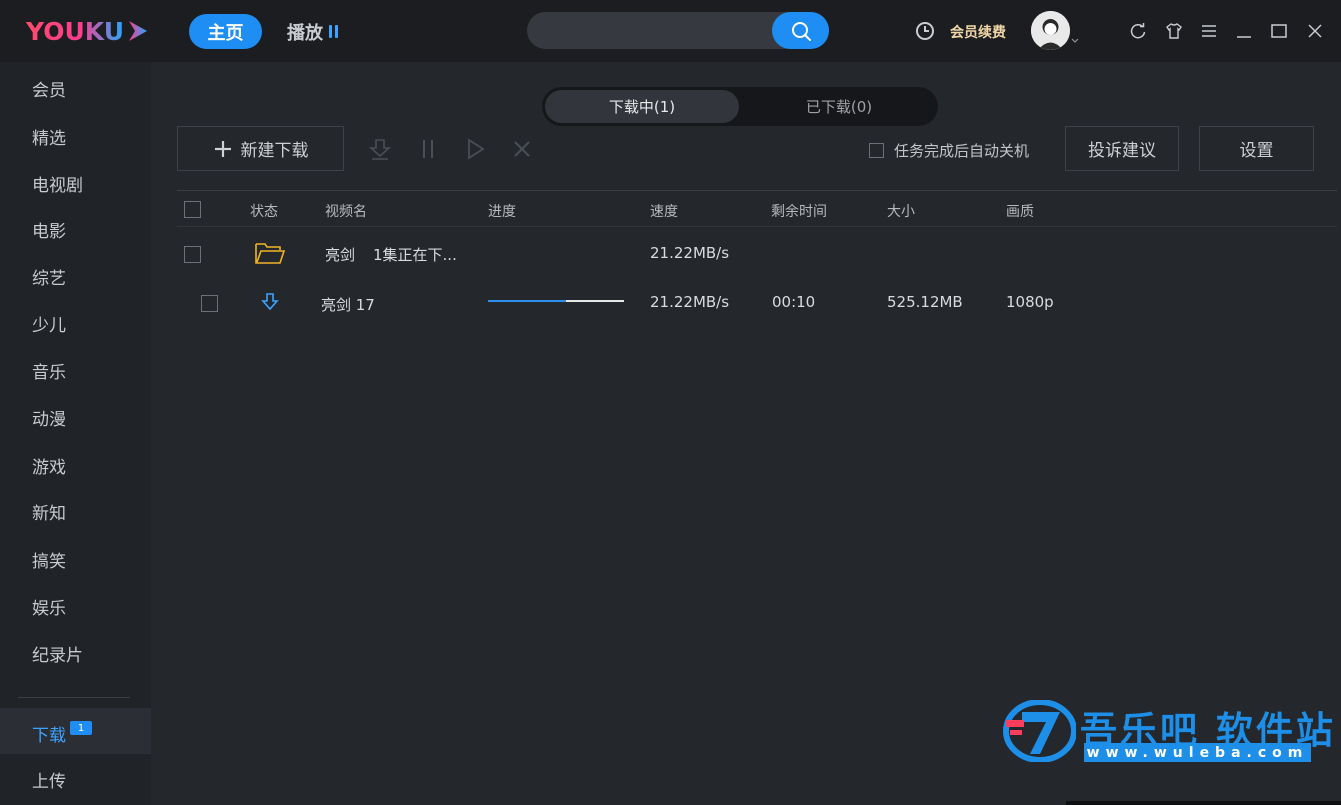  Describe the element at coordinates (1244, 31) in the screenshot. I see `minimize-icon` at that location.